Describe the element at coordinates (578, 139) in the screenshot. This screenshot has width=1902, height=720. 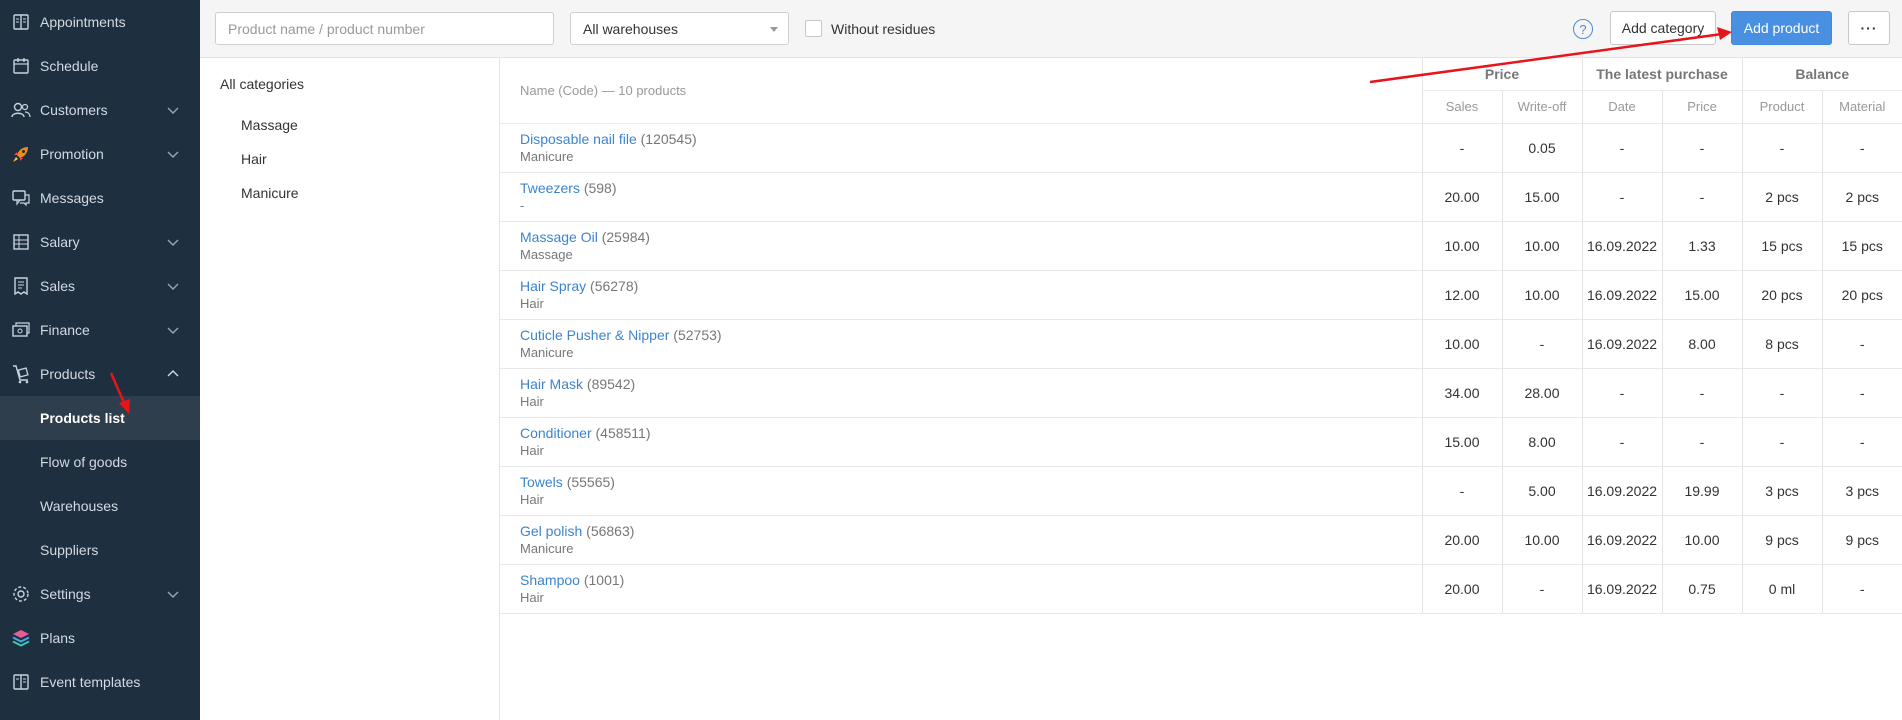
I see `product-link: Disposable nail file` at that location.